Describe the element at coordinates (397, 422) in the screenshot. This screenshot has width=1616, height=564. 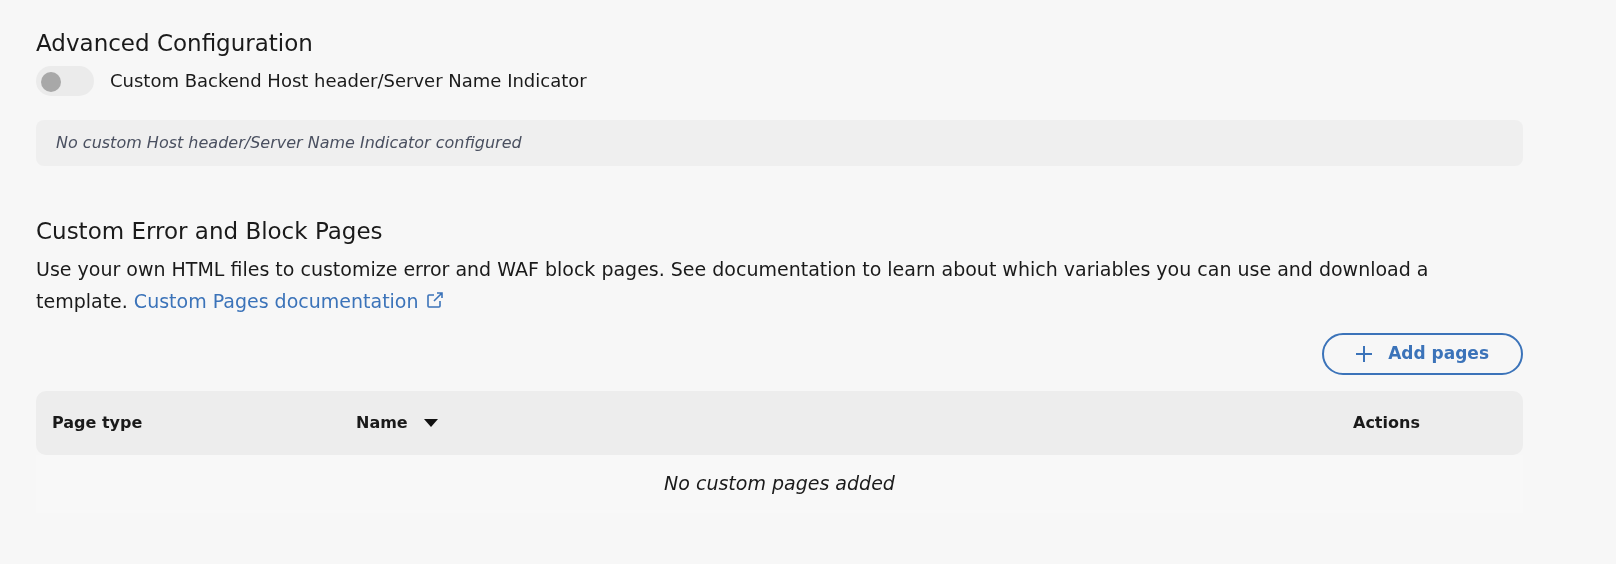
I see `column-header: Name` at that location.